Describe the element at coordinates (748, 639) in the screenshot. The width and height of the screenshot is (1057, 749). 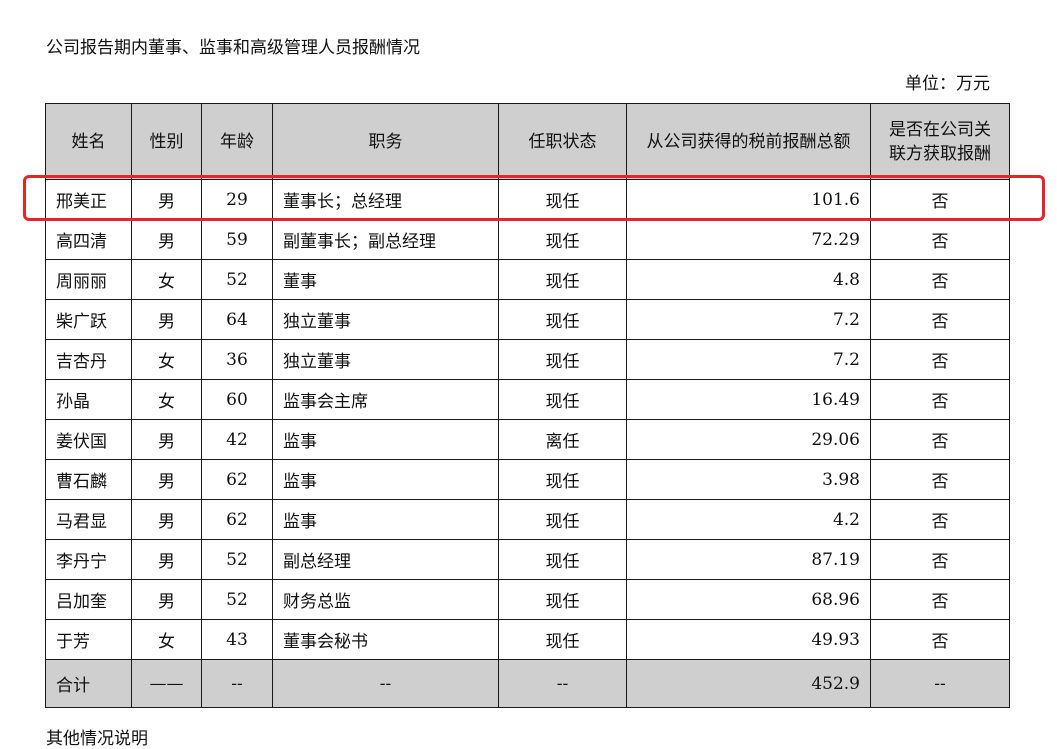
I see `cell-compensation: 49.93` at that location.